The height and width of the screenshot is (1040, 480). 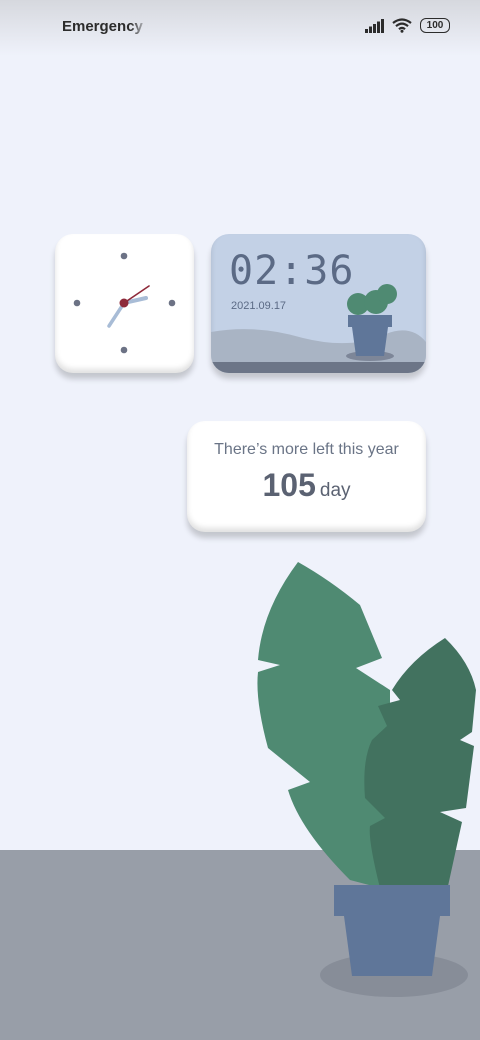 I want to click on leaf-right, so click(x=420, y=763).